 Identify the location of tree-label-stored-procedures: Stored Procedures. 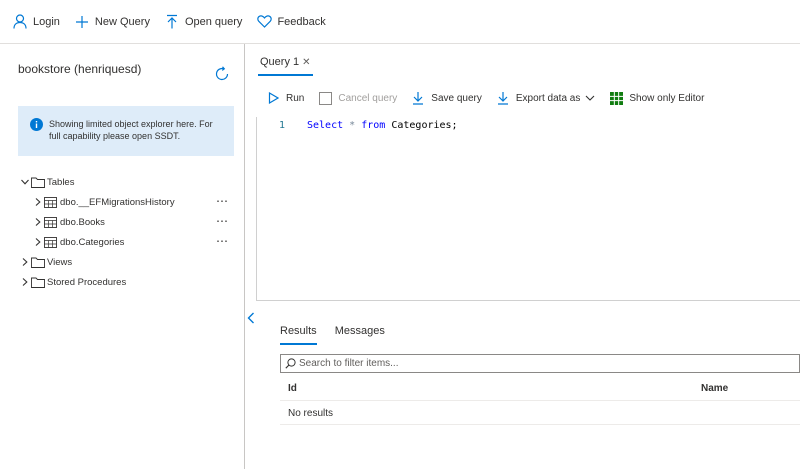
(87, 282).